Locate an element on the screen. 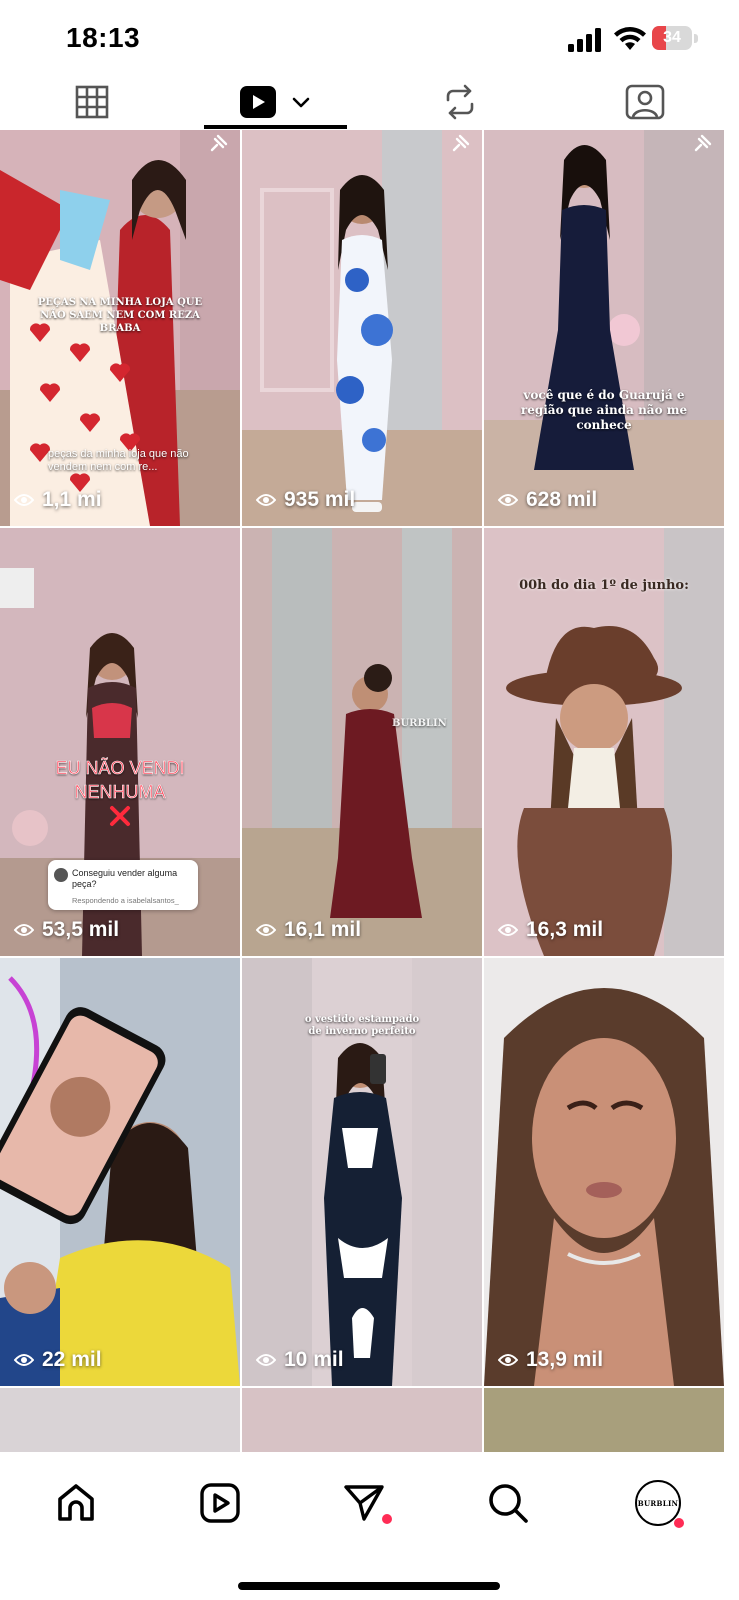  view-count: 628 mil is located at coordinates (547, 500).